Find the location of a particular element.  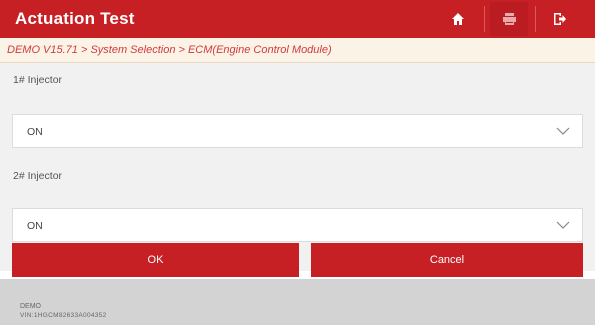

print-button is located at coordinates (509, 19).